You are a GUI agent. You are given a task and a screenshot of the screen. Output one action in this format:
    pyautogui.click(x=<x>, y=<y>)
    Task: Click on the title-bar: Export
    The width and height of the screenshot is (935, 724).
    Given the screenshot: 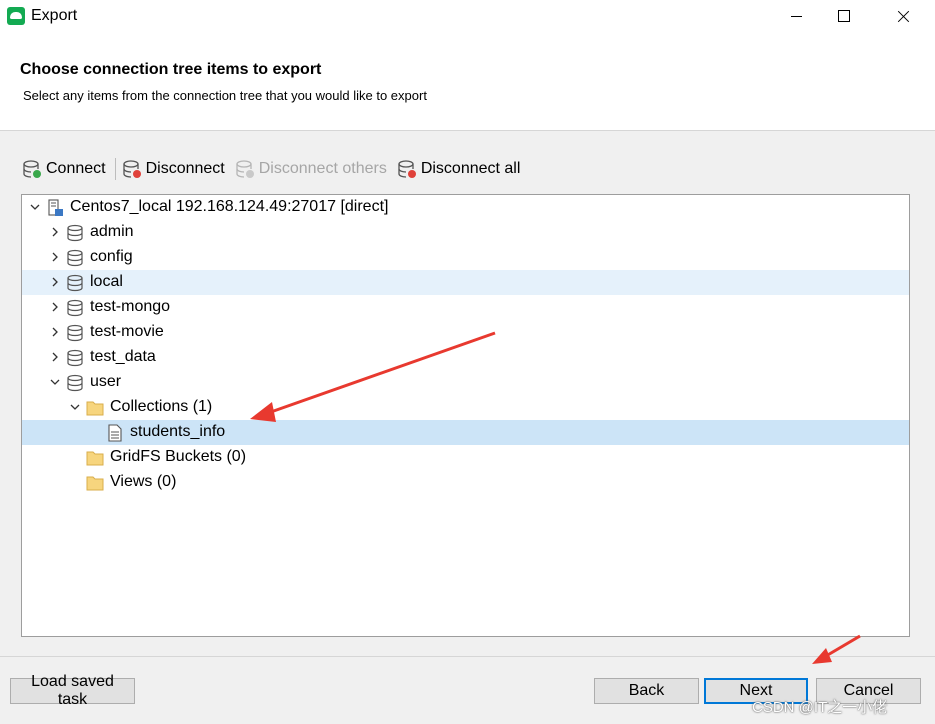 What is the action you would take?
    pyautogui.click(x=467, y=16)
    